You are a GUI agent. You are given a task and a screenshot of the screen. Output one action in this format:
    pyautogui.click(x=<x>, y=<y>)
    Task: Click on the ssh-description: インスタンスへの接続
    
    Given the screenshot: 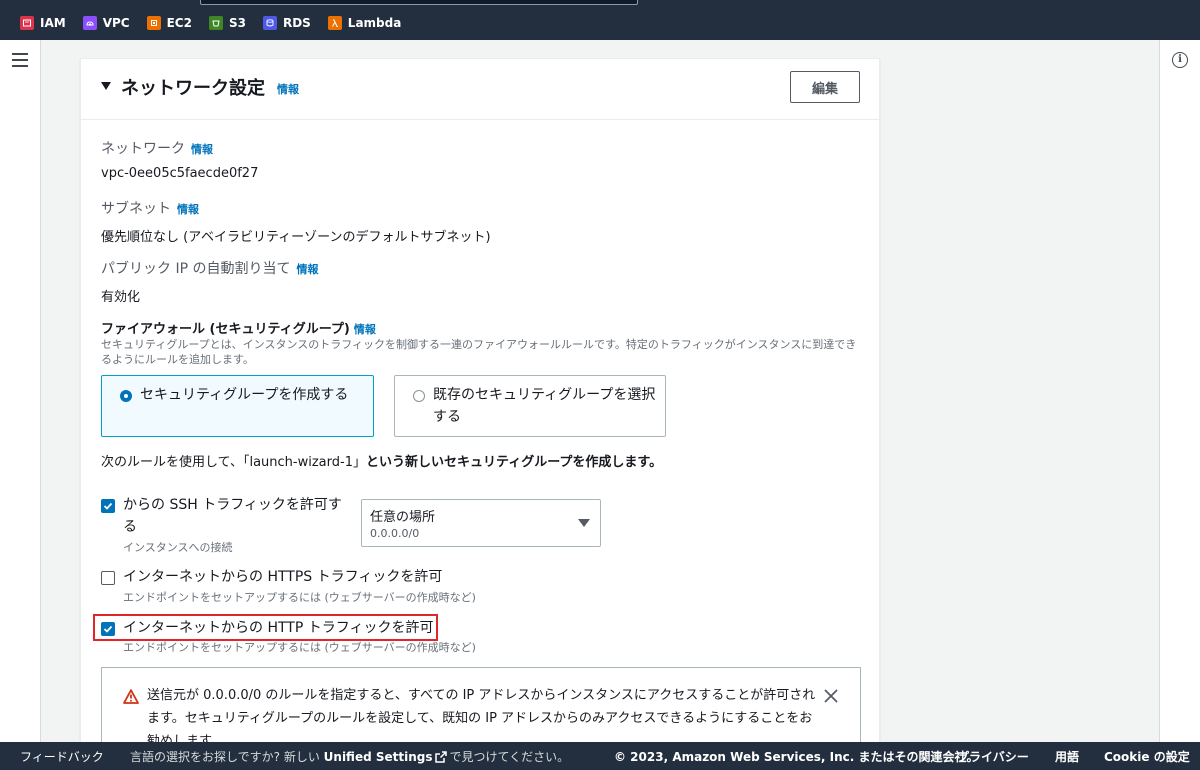 What is the action you would take?
    pyautogui.click(x=178, y=547)
    